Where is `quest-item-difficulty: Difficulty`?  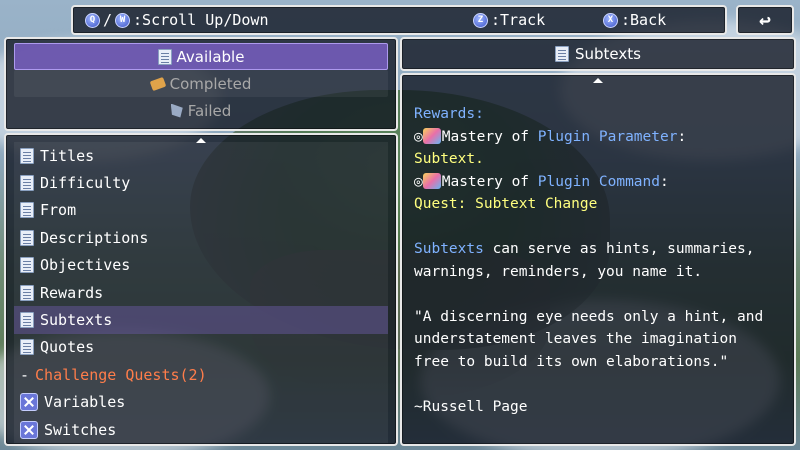
quest-item-difficulty: Difficulty is located at coordinates (201, 183).